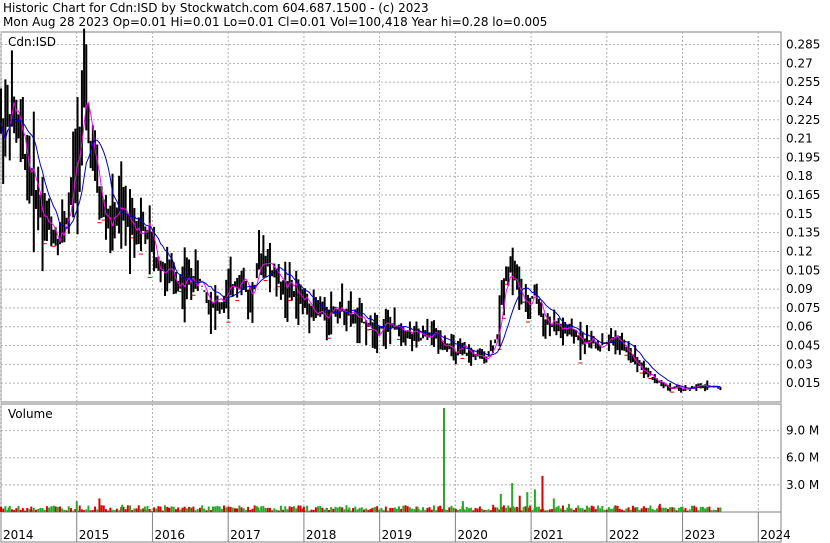  Describe the element at coordinates (799, 214) in the screenshot. I see `price-y-tick-label: 0.15` at that location.